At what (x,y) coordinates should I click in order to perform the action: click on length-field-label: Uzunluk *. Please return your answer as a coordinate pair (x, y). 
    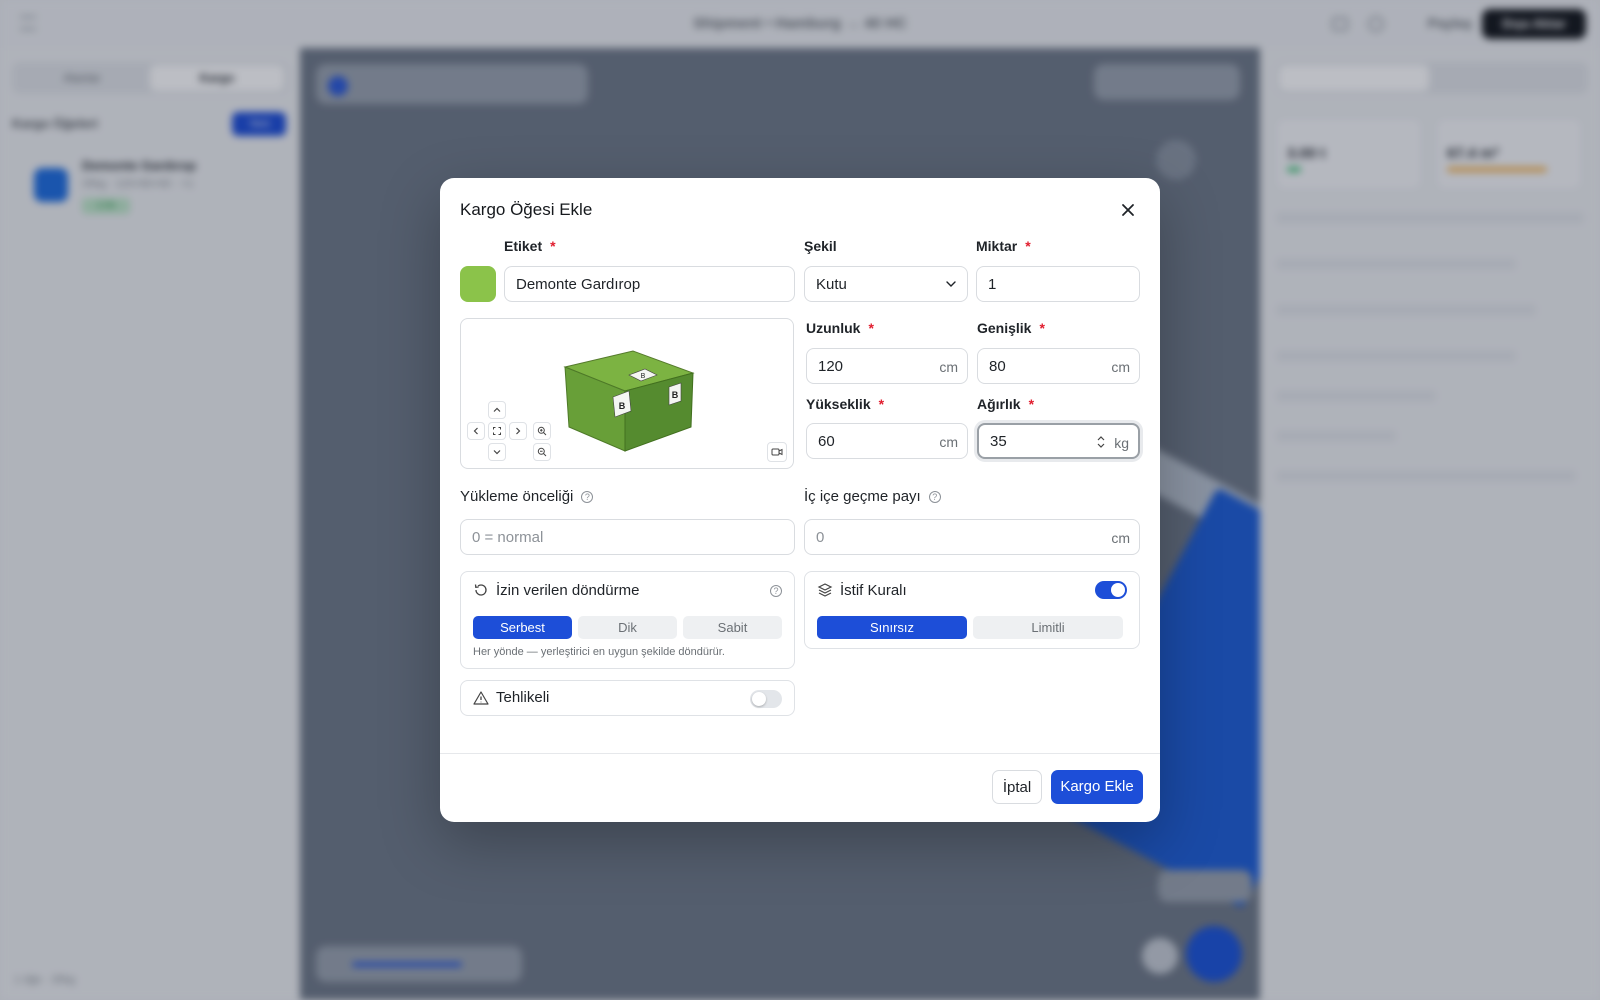
    Looking at the image, I should click on (840, 328).